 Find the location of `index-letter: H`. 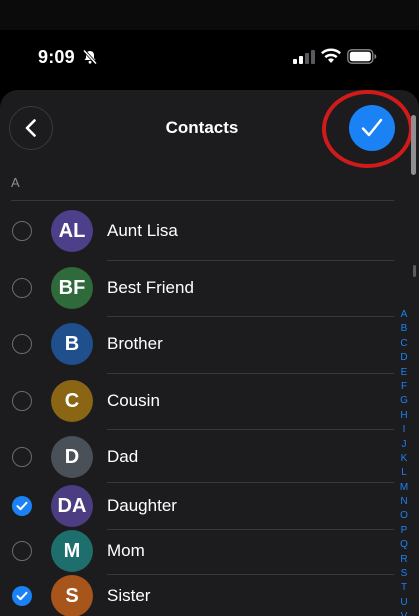

index-letter: H is located at coordinates (404, 416).